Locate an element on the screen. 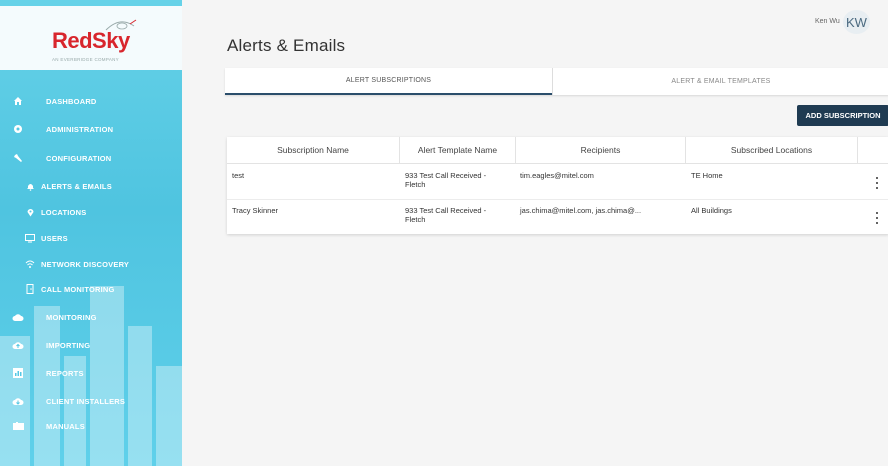 The image size is (888, 466). sidebar-item-label: ADMINISTRATION is located at coordinates (80, 129).